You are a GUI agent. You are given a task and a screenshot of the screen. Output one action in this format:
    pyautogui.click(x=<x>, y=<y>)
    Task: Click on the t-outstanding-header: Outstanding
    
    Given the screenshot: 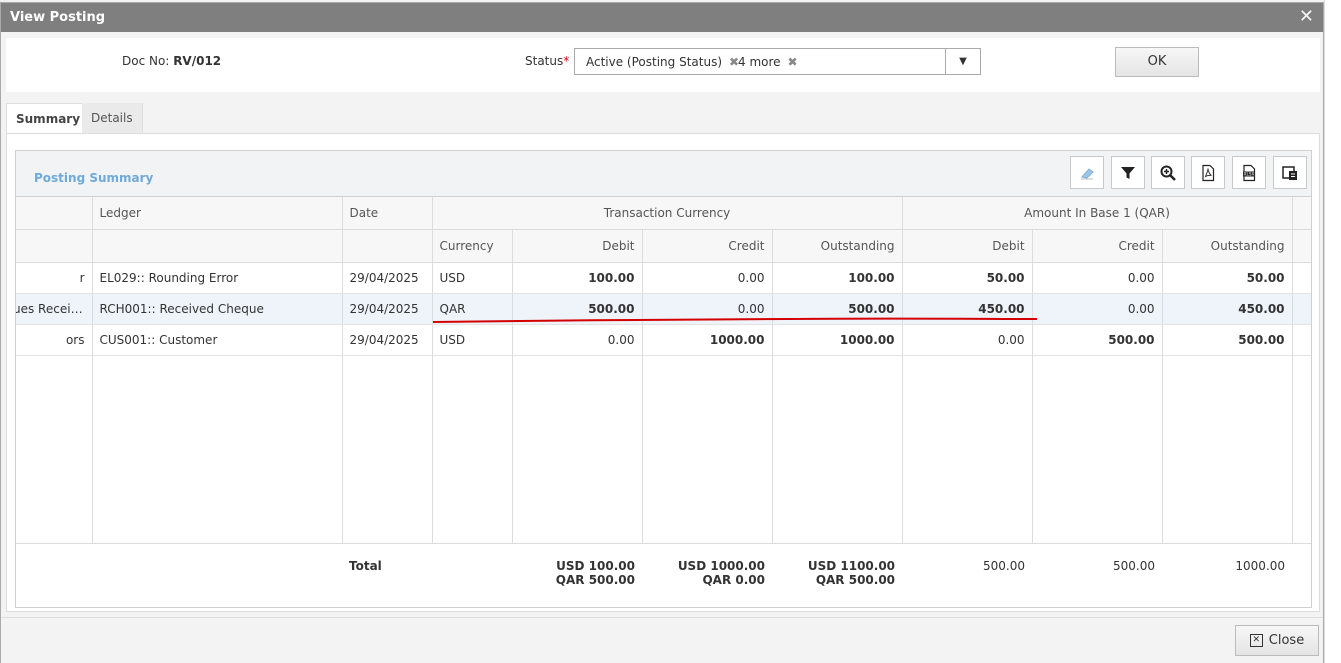 What is the action you would take?
    pyautogui.click(x=837, y=246)
    